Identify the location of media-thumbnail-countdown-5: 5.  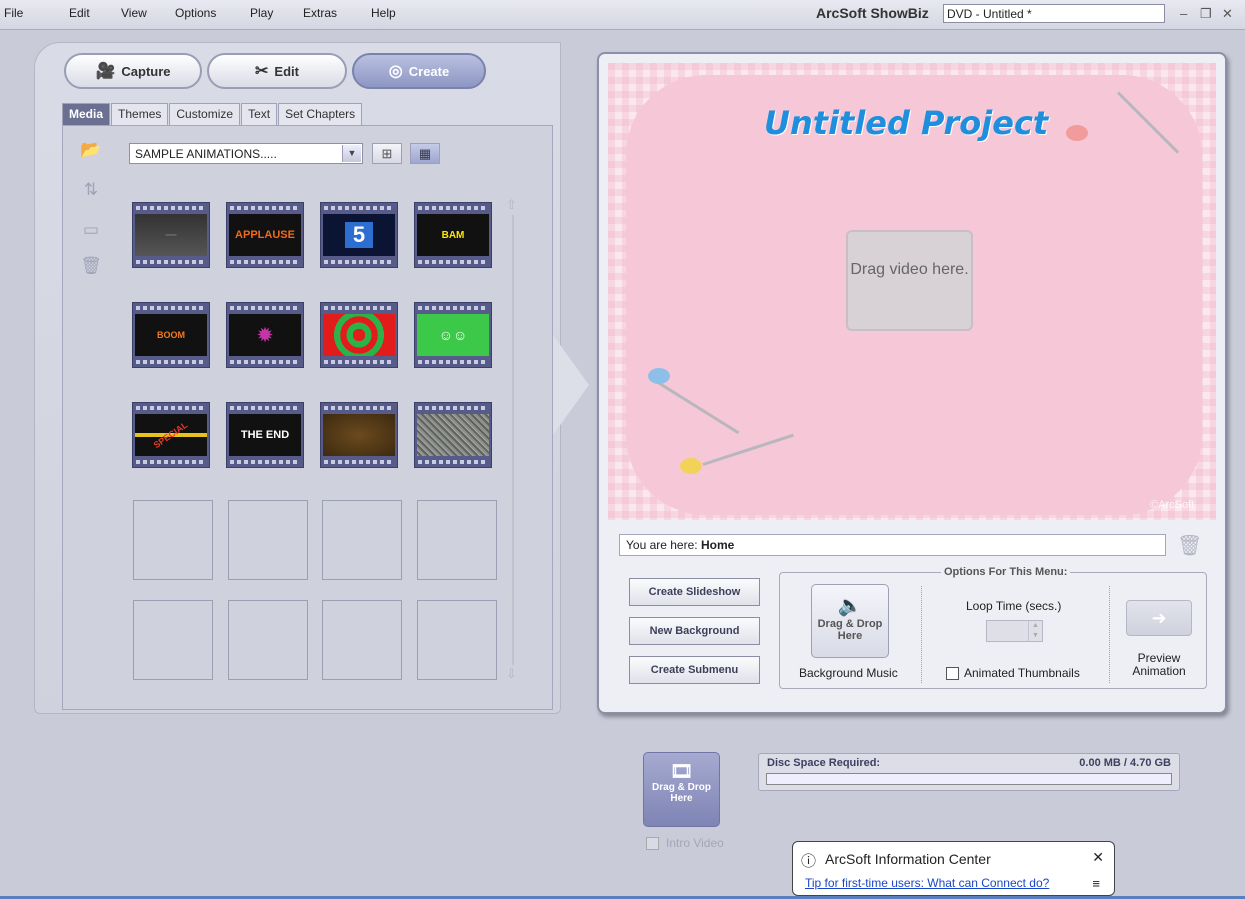
(359, 235).